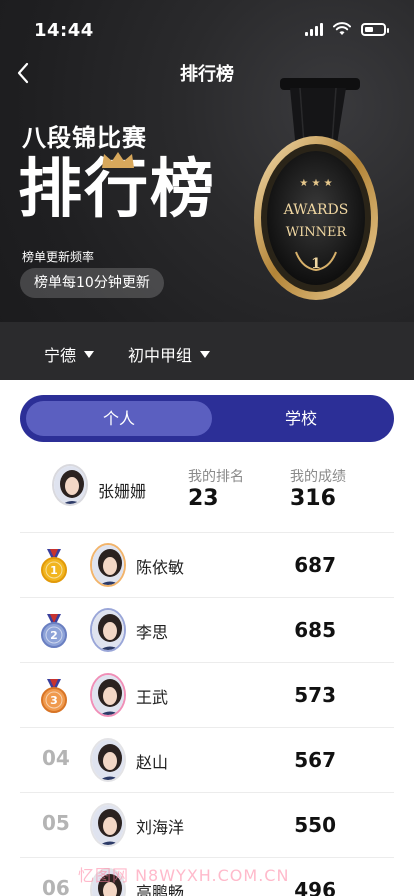 The image size is (414, 896). I want to click on my-name: 张姗姗, so click(122, 491).